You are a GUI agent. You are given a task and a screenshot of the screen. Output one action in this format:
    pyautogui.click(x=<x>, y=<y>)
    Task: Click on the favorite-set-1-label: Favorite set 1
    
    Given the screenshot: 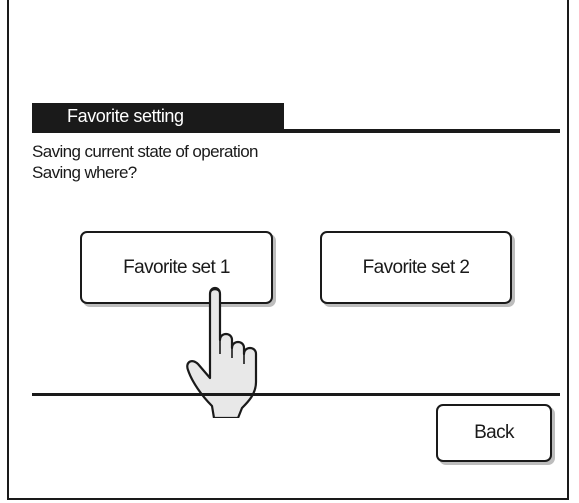 What is the action you would take?
    pyautogui.click(x=176, y=267)
    